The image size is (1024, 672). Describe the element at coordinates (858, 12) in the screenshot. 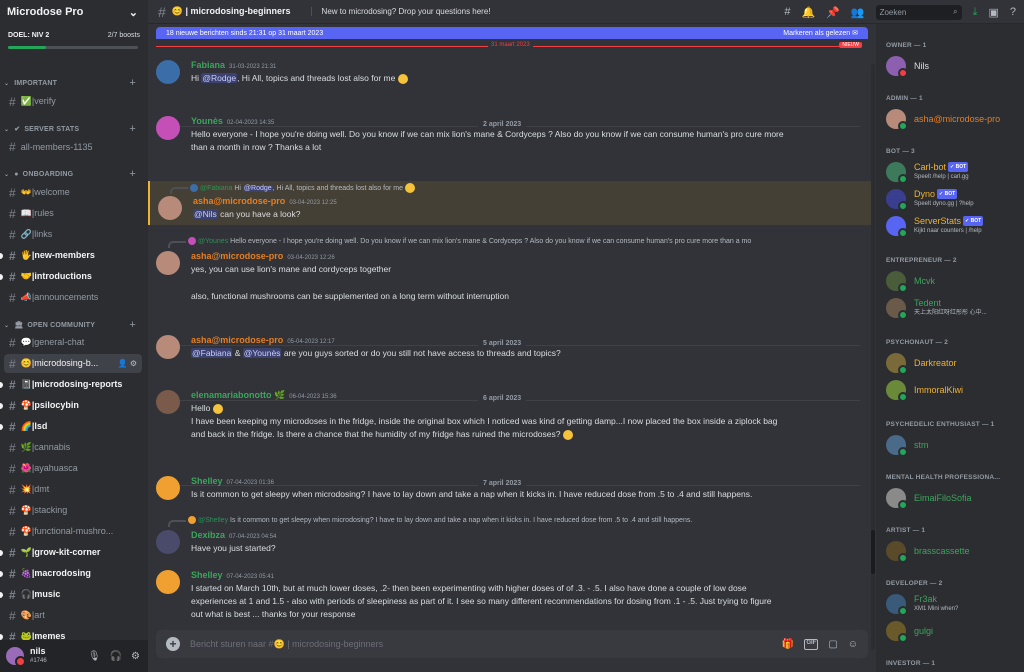

I see `members-icon: 👥` at that location.